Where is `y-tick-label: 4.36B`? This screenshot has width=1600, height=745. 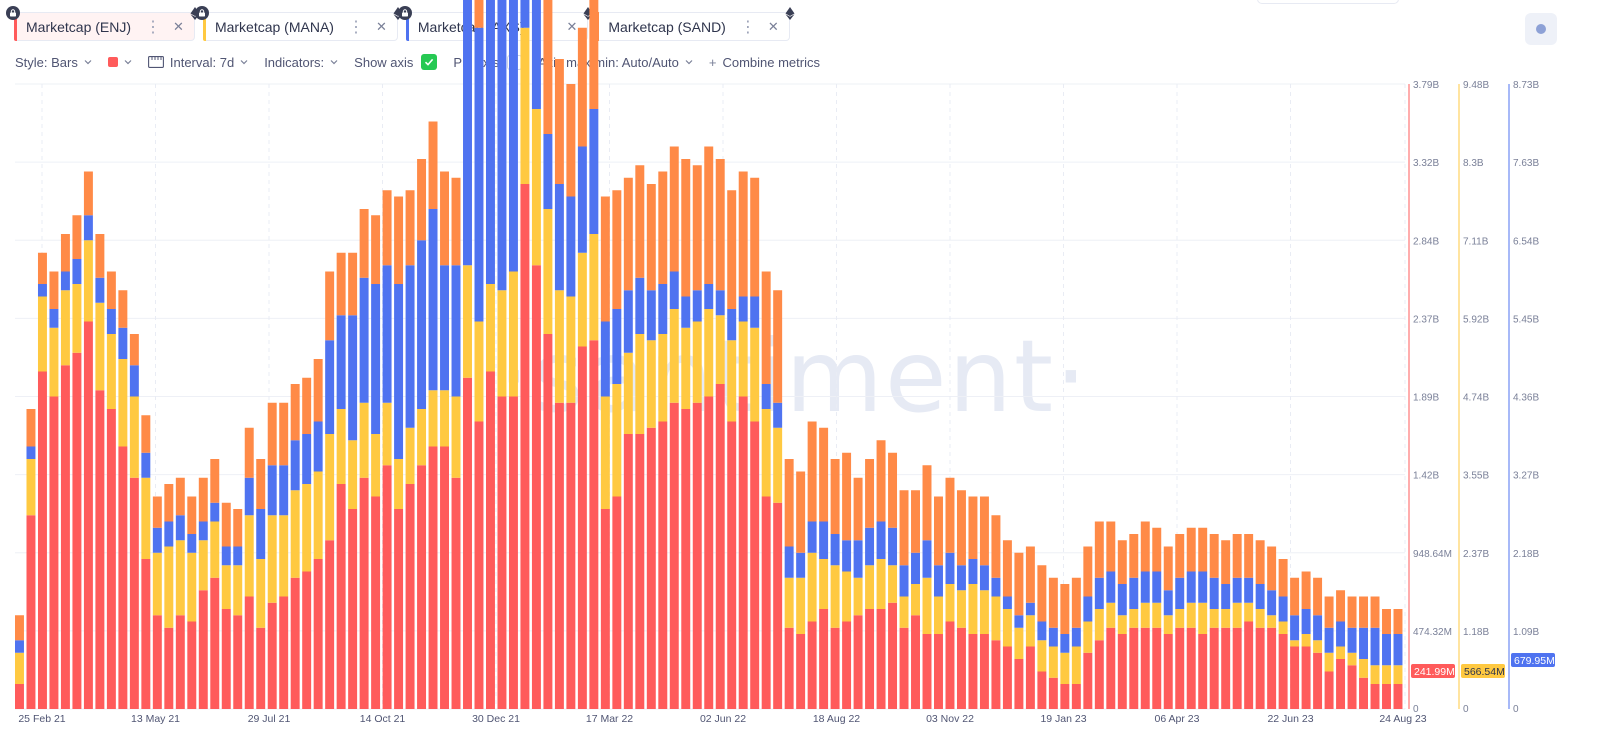
y-tick-label: 4.36B is located at coordinates (1526, 398).